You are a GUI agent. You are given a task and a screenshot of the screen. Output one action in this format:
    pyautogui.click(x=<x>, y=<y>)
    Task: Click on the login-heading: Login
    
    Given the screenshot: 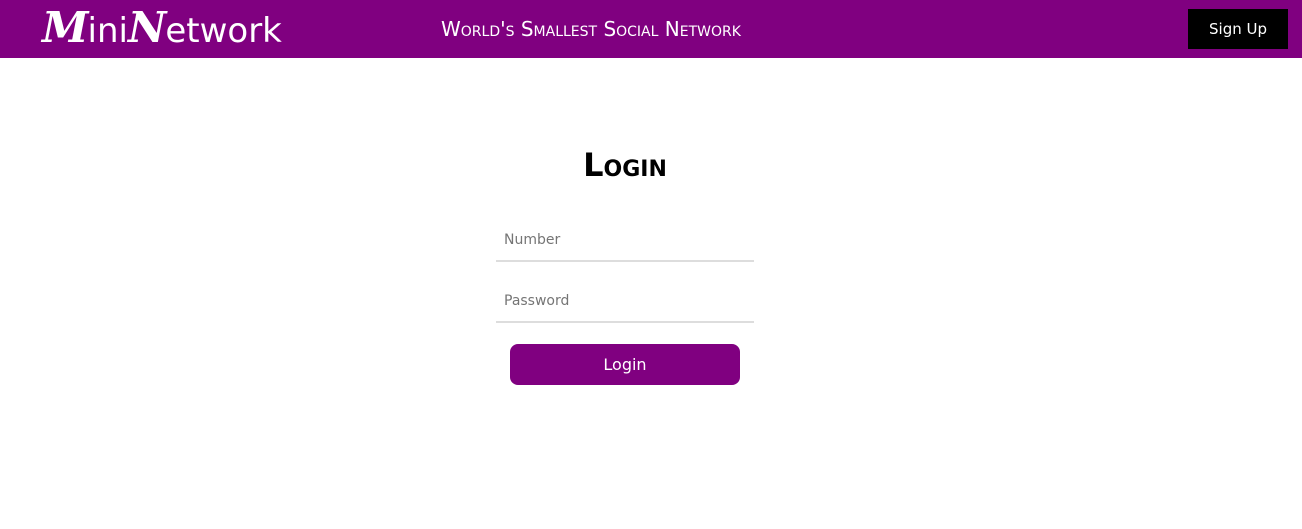 What is the action you would take?
    pyautogui.click(x=625, y=165)
    